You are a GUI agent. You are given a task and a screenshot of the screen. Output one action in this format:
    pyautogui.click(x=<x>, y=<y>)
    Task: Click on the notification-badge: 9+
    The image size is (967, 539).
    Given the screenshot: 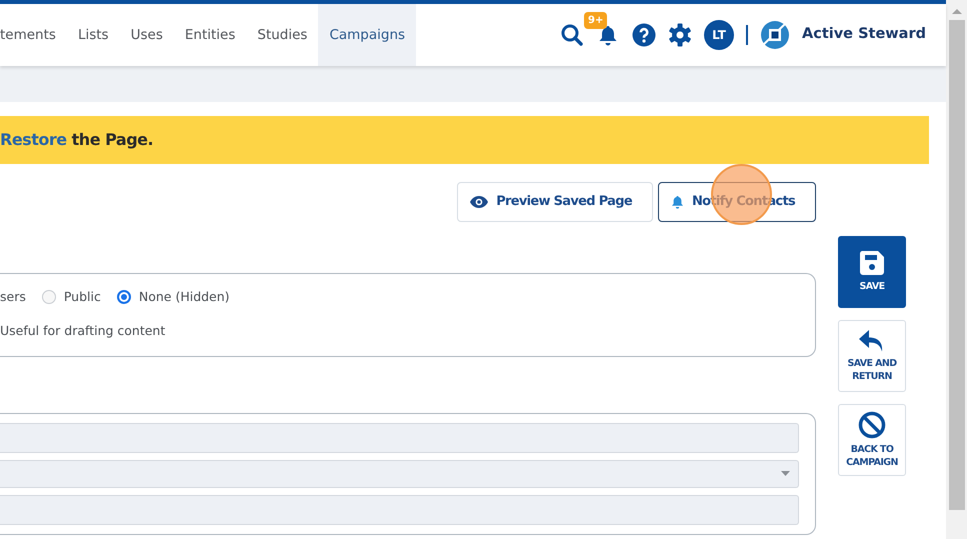 What is the action you would take?
    pyautogui.click(x=596, y=20)
    